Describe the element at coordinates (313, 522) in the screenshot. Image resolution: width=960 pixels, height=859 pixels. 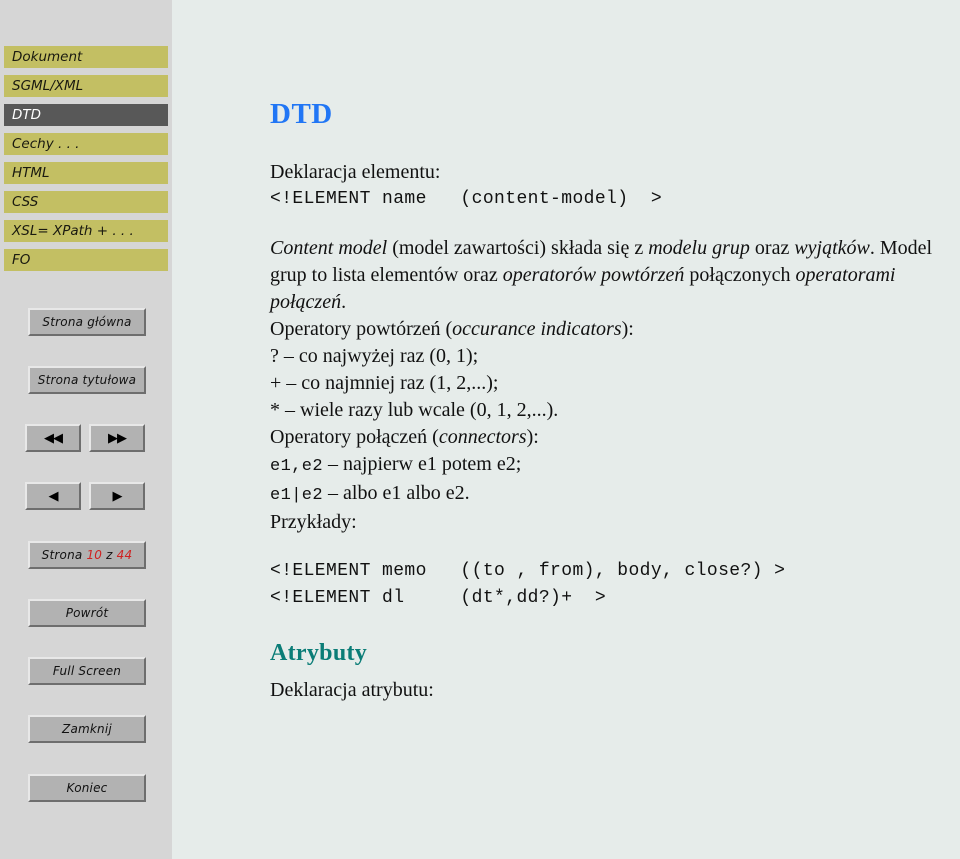
I see `examples-label: Przykłady:` at that location.